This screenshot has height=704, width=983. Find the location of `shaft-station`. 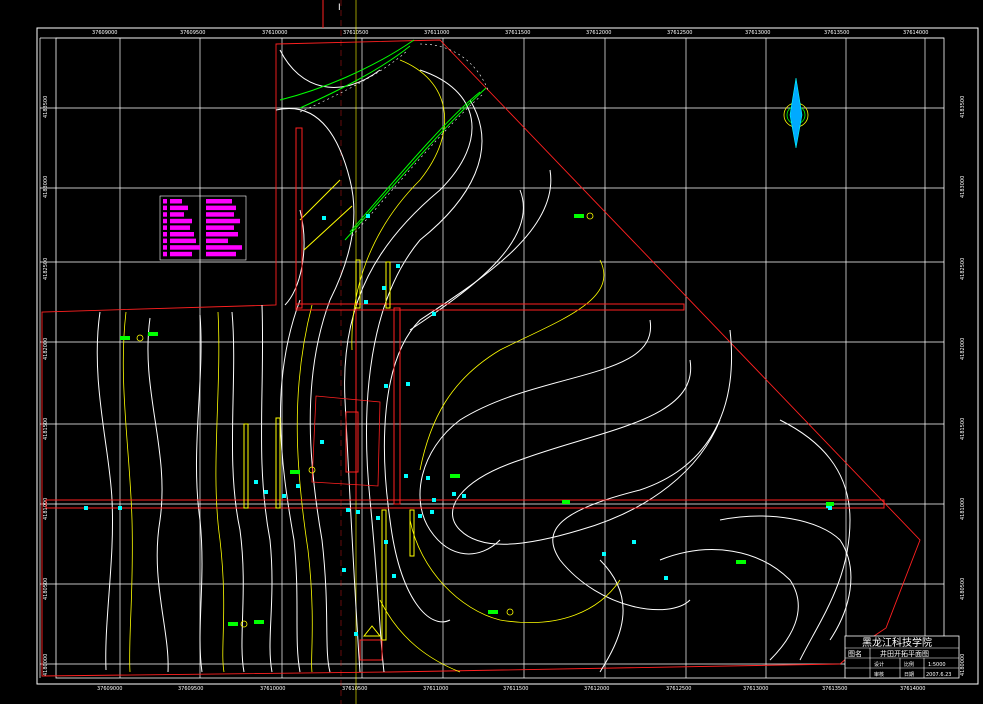

shaft-station is located at coordinates (371, 650).